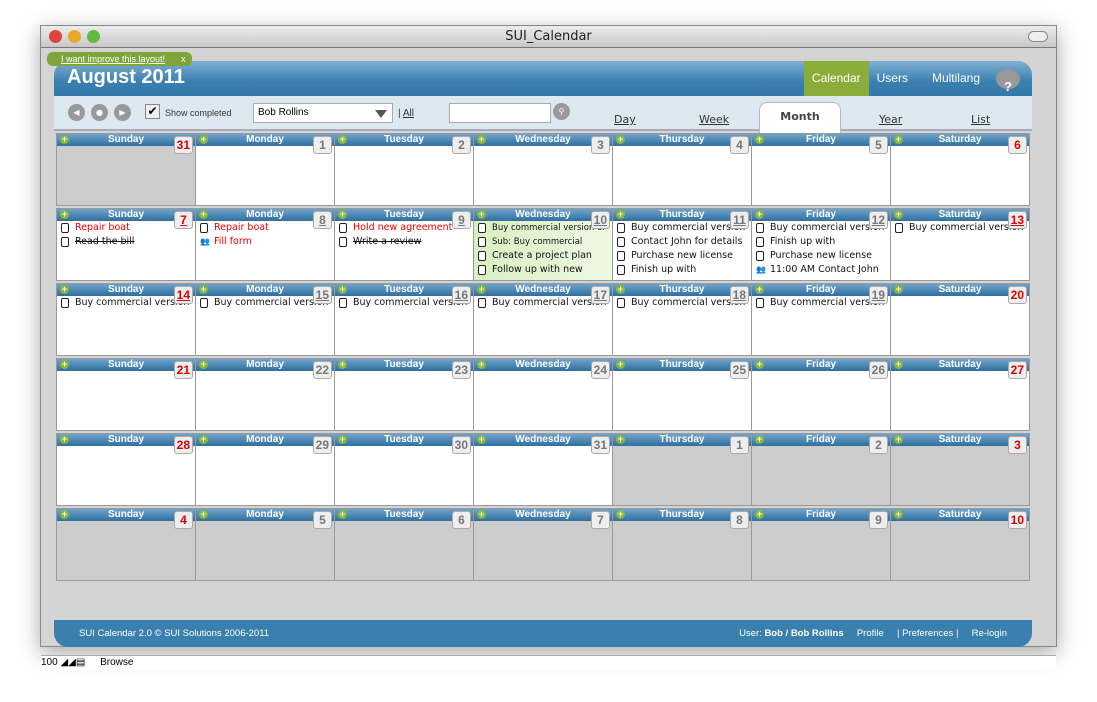 Image resolution: width=1097 pixels, height=702 pixels. Describe the element at coordinates (682, 394) in the screenshot. I see `day-cell: + Thursday 25` at that location.